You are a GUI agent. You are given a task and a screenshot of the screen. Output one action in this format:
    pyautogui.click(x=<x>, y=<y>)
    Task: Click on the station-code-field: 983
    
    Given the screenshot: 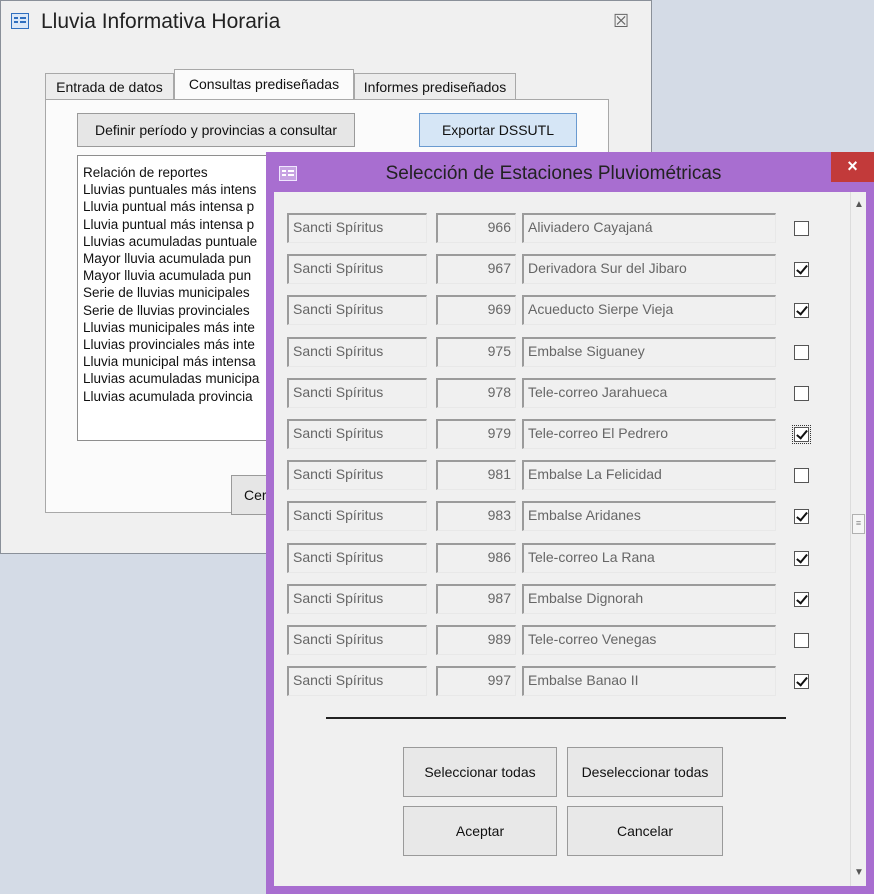 What is the action you would take?
    pyautogui.click(x=476, y=516)
    